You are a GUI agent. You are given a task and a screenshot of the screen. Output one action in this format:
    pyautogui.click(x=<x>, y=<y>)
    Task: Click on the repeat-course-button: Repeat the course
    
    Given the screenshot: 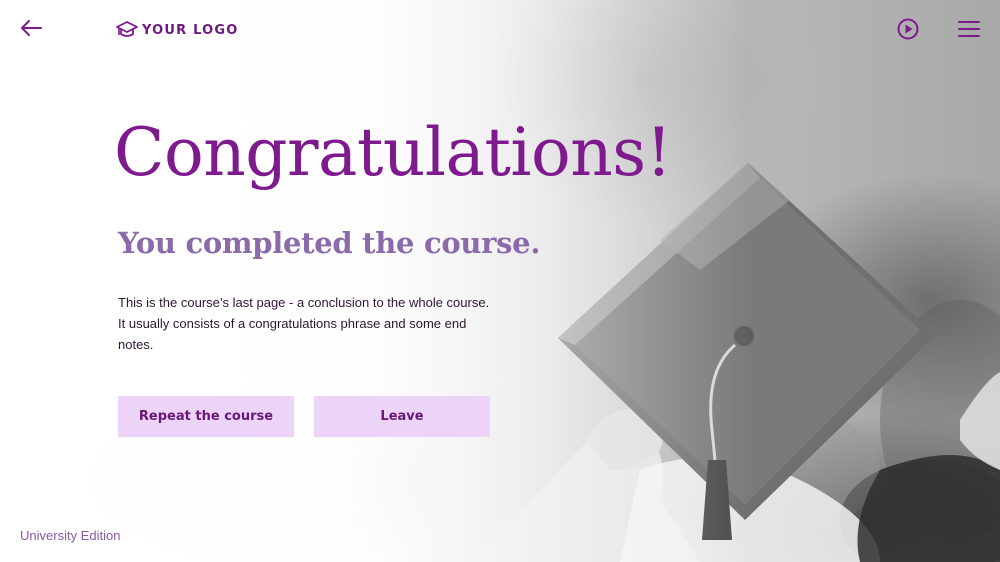 What is the action you would take?
    pyautogui.click(x=206, y=416)
    